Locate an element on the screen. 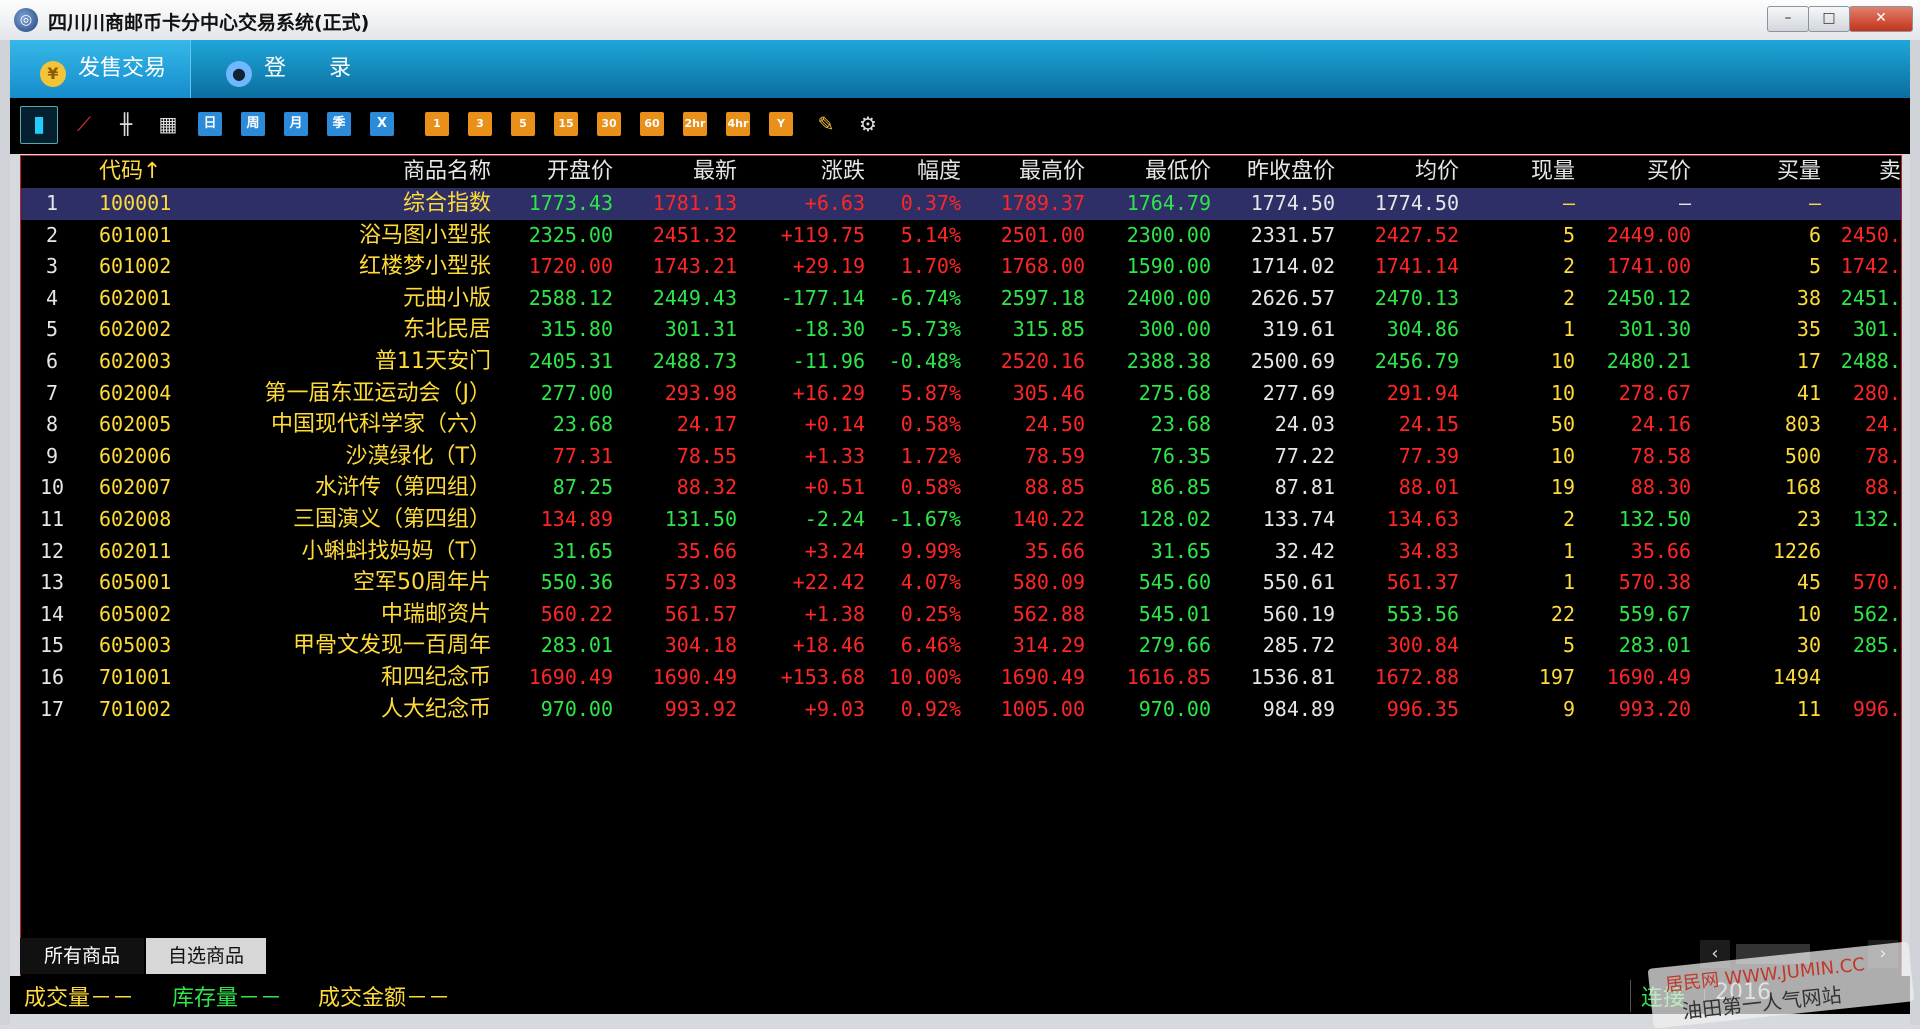  column-header-prev: 昨收盘价 is located at coordinates (1273, 172).